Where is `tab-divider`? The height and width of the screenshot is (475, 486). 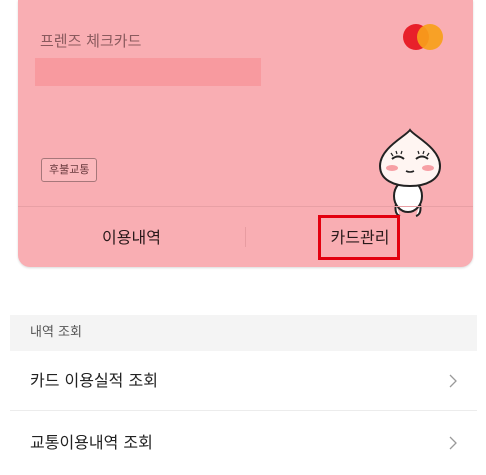
tab-divider is located at coordinates (245, 237).